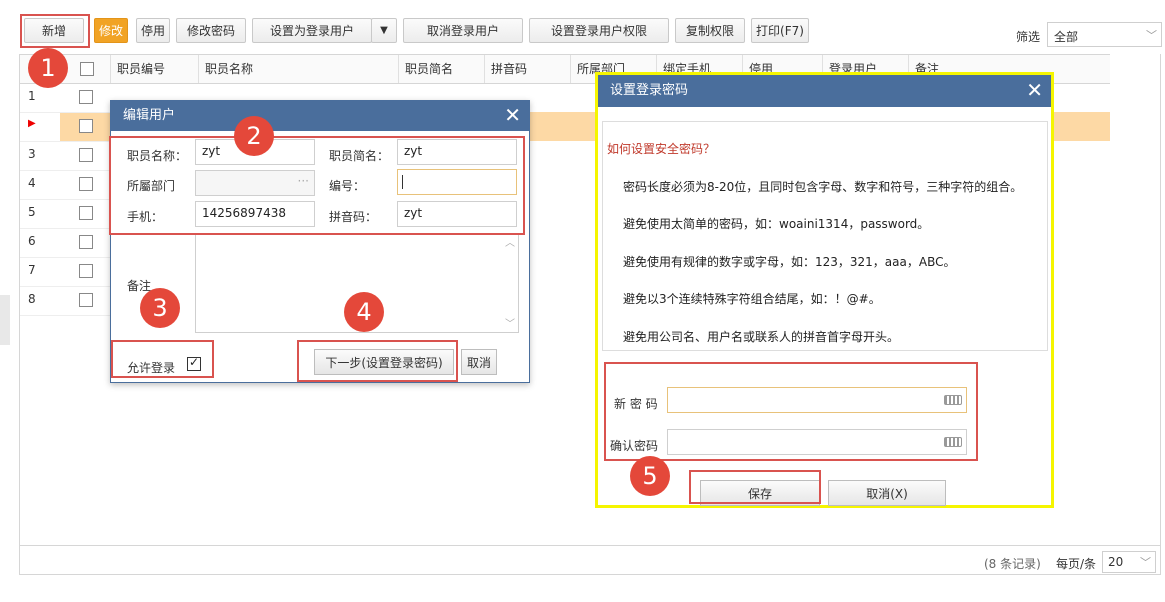 The image size is (1165, 602). I want to click on row-number: 3, so click(32, 154).